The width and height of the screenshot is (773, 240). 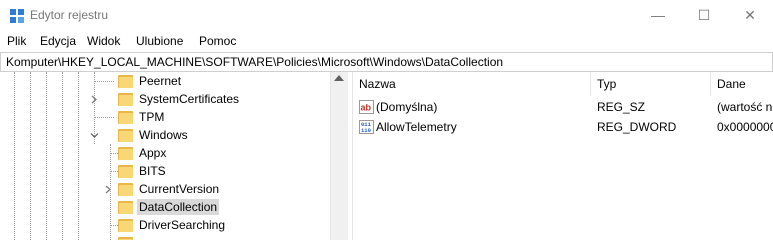 I want to click on tree-item-peernet: Peernet, so click(x=150, y=81).